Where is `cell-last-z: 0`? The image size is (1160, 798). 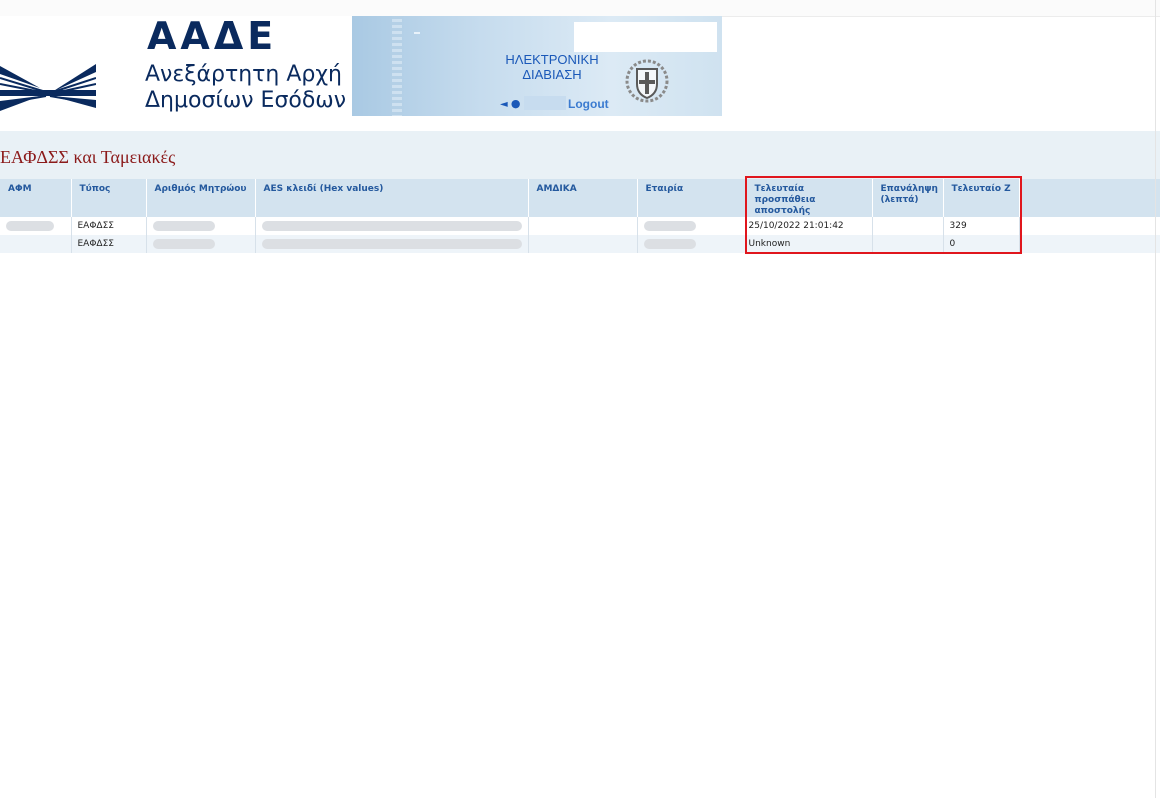 cell-last-z: 0 is located at coordinates (981, 244).